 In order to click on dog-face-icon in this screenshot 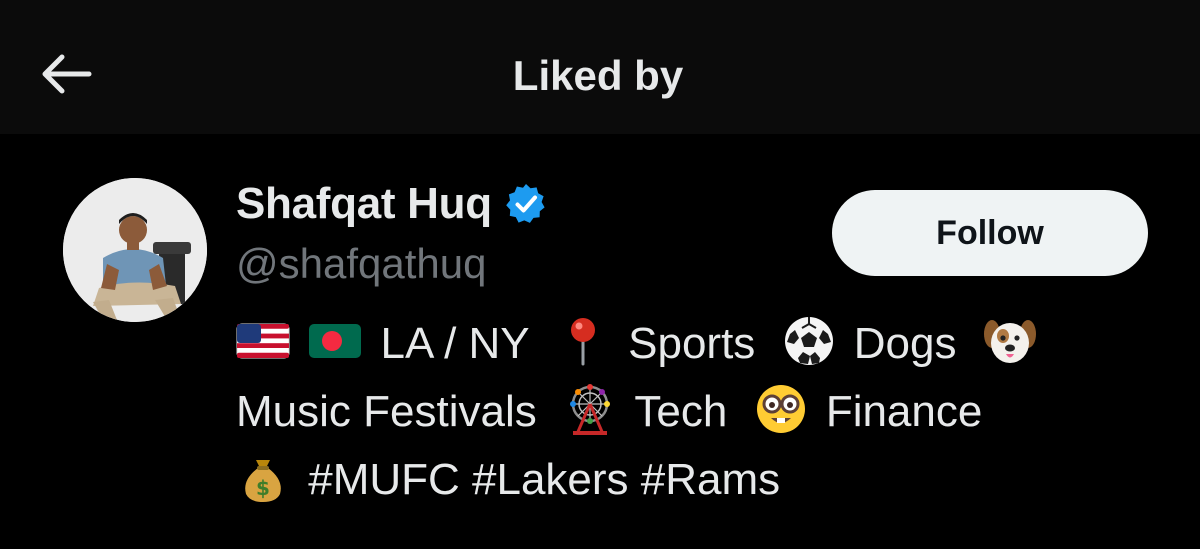, I will do `click(1010, 341)`.